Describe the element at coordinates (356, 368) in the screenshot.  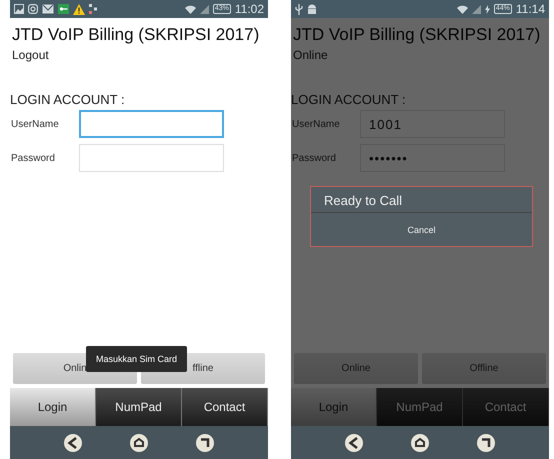
I see `mode-button: Online` at that location.